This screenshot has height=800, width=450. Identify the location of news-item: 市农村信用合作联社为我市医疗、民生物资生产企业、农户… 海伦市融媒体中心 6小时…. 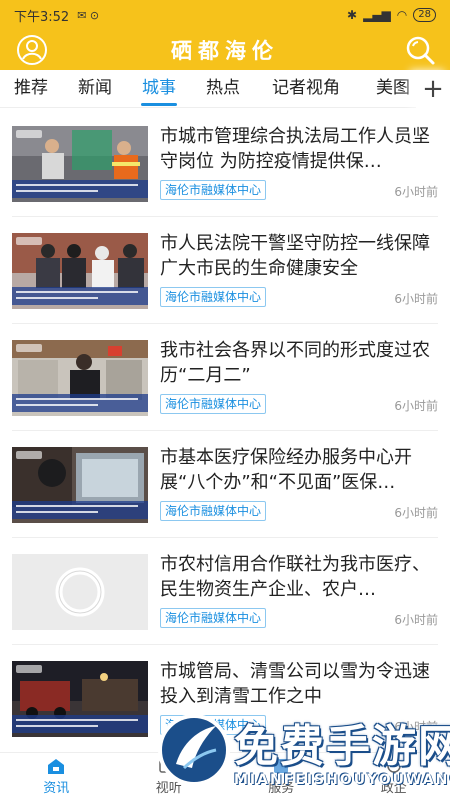
(225, 591).